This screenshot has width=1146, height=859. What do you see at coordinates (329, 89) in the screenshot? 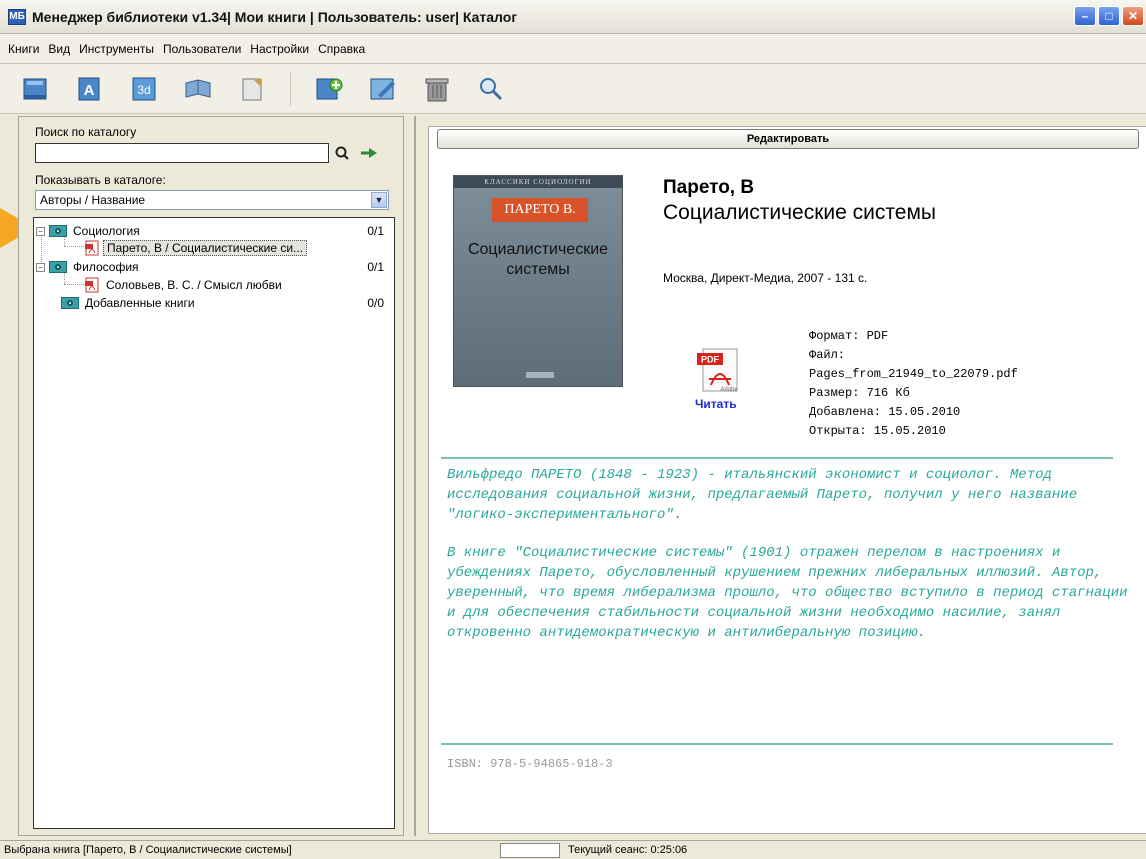
I see `add-book-icon` at bounding box center [329, 89].